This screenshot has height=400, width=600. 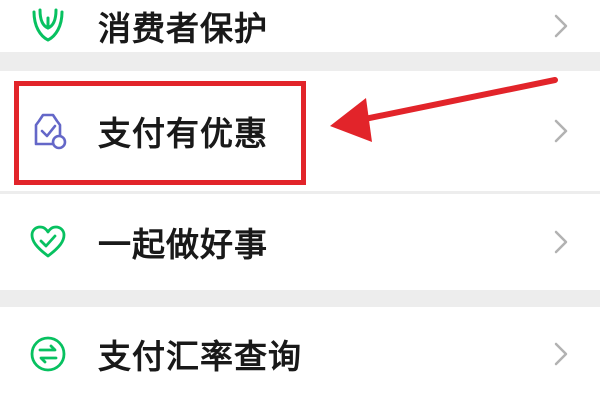 I want to click on coupon-bag-icon, so click(x=48, y=131).